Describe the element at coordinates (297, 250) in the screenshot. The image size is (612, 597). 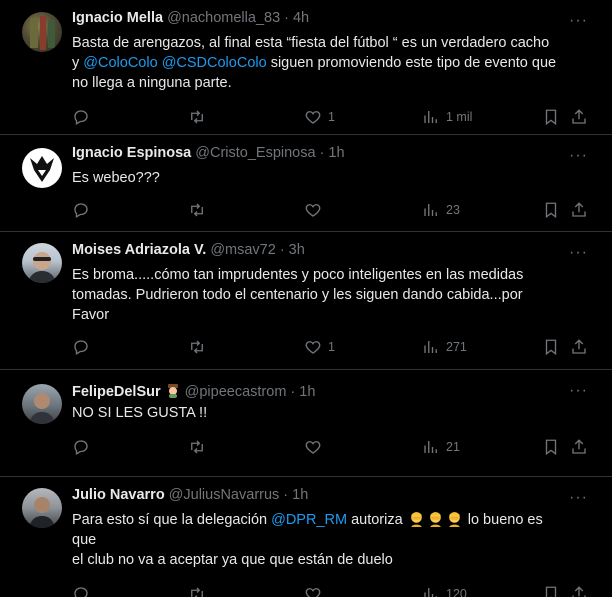
I see `timestamp: 3h` at that location.